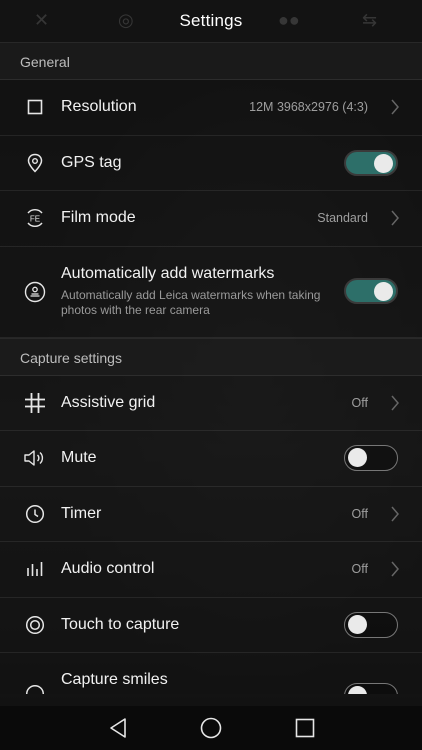 The image size is (422, 750). Describe the element at coordinates (370, 20) in the screenshot. I see `switch-camera-icon: ⇆` at that location.